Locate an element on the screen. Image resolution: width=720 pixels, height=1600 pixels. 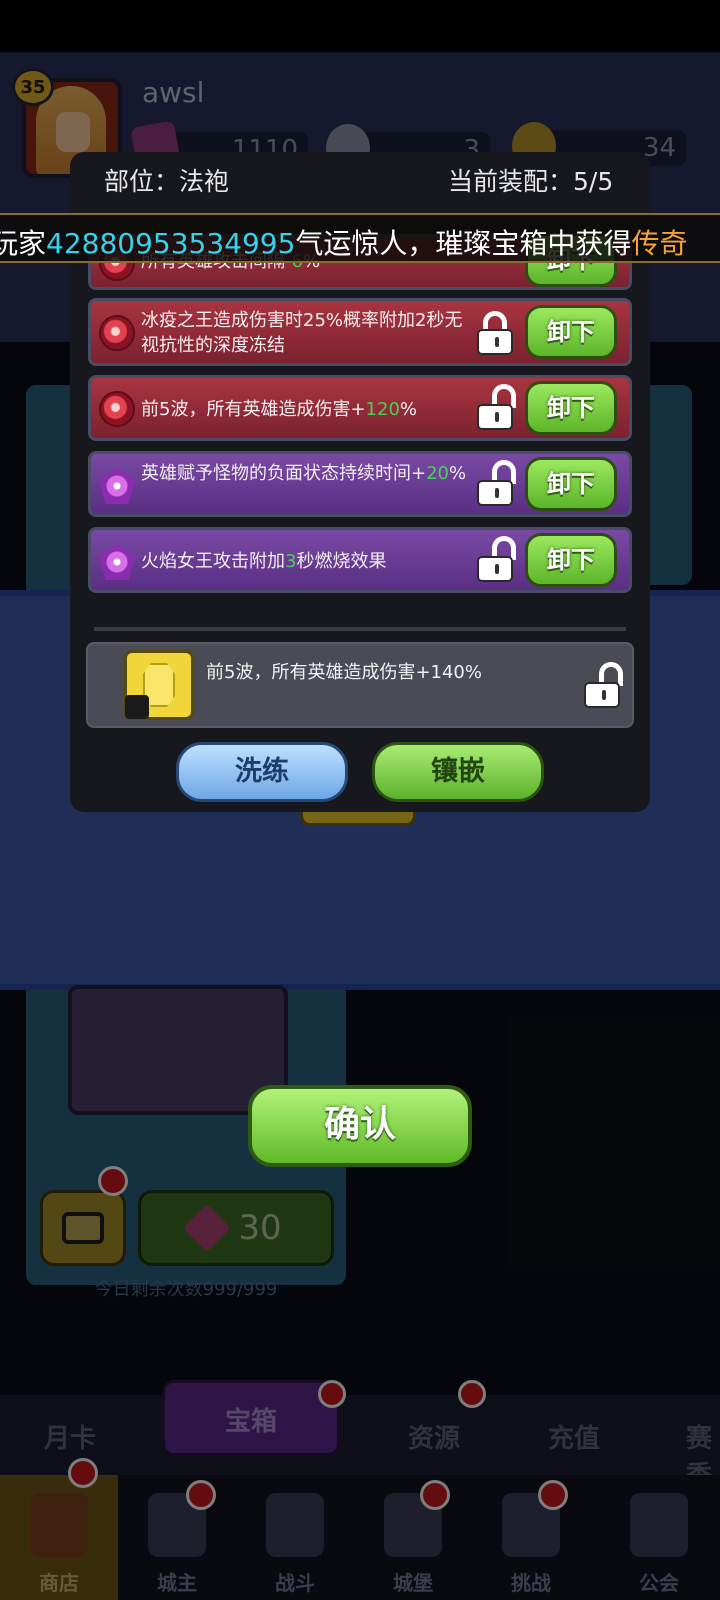
equip-count: 当前装配：5/5 is located at coordinates (531, 181).